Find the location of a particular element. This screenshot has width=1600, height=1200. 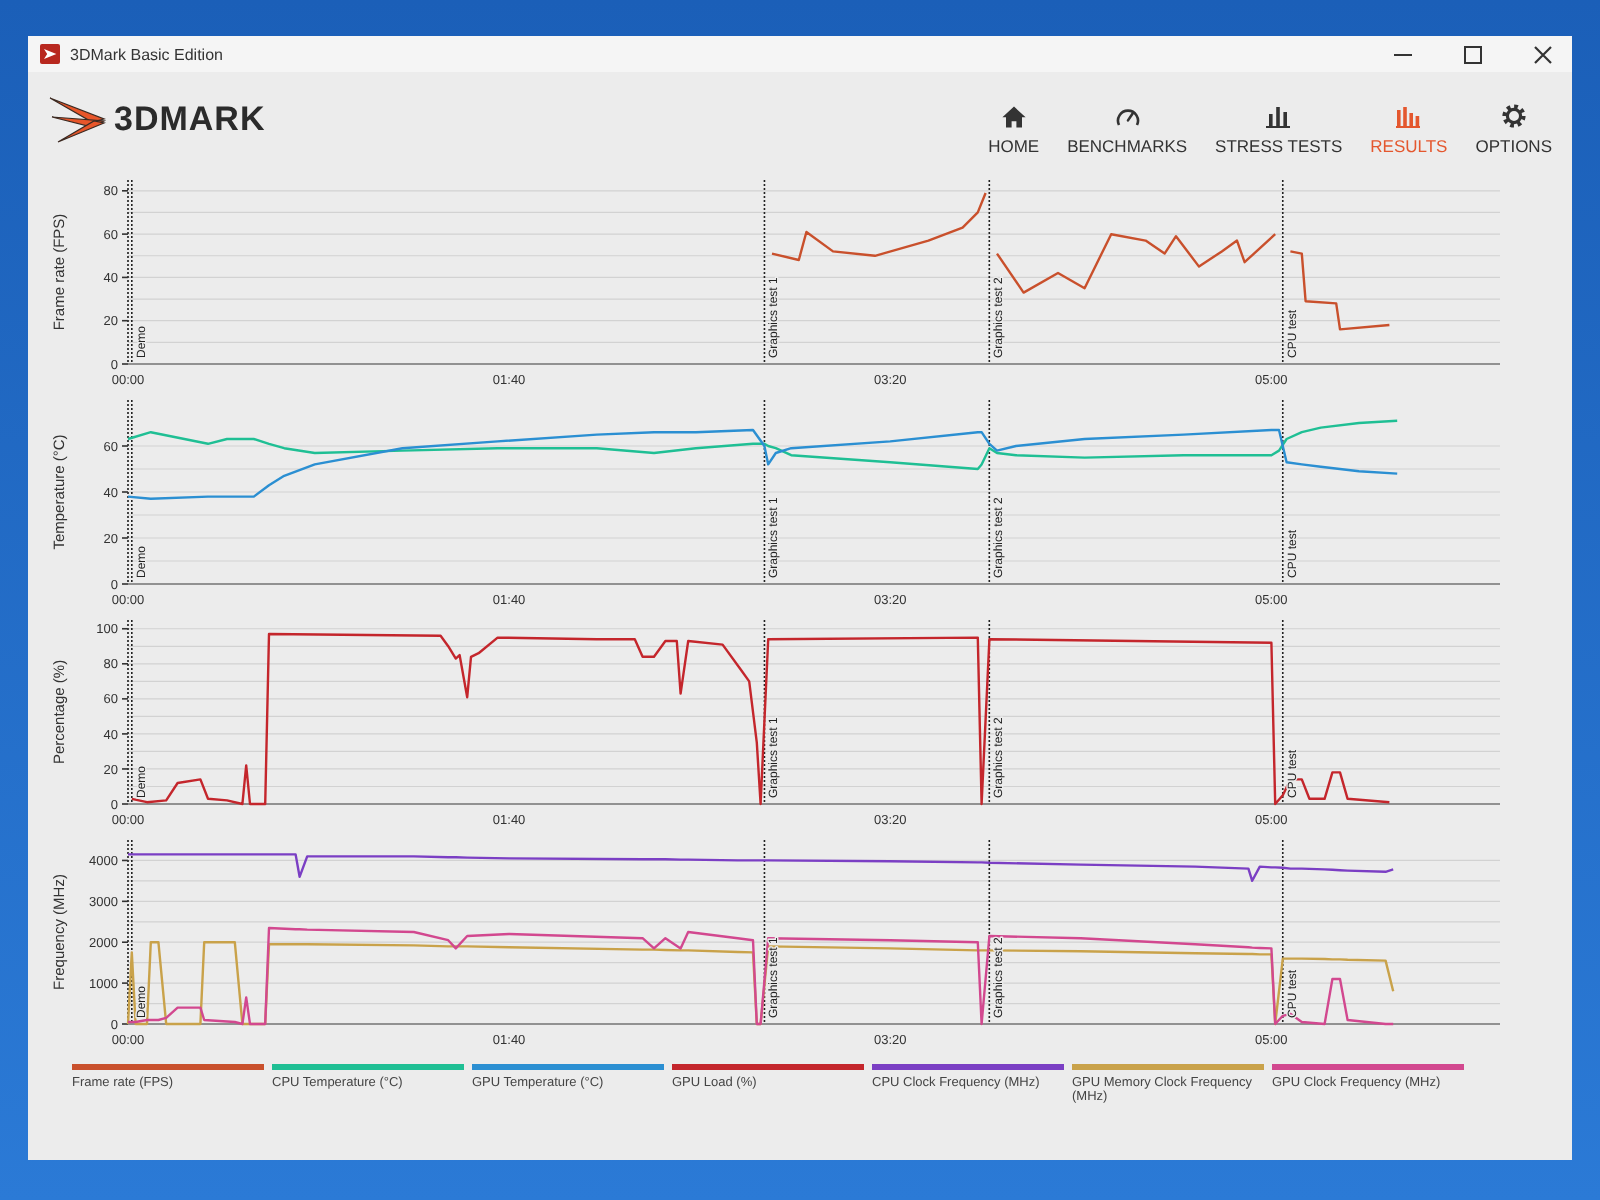

logo-text: 3DMARK is located at coordinates (190, 120).